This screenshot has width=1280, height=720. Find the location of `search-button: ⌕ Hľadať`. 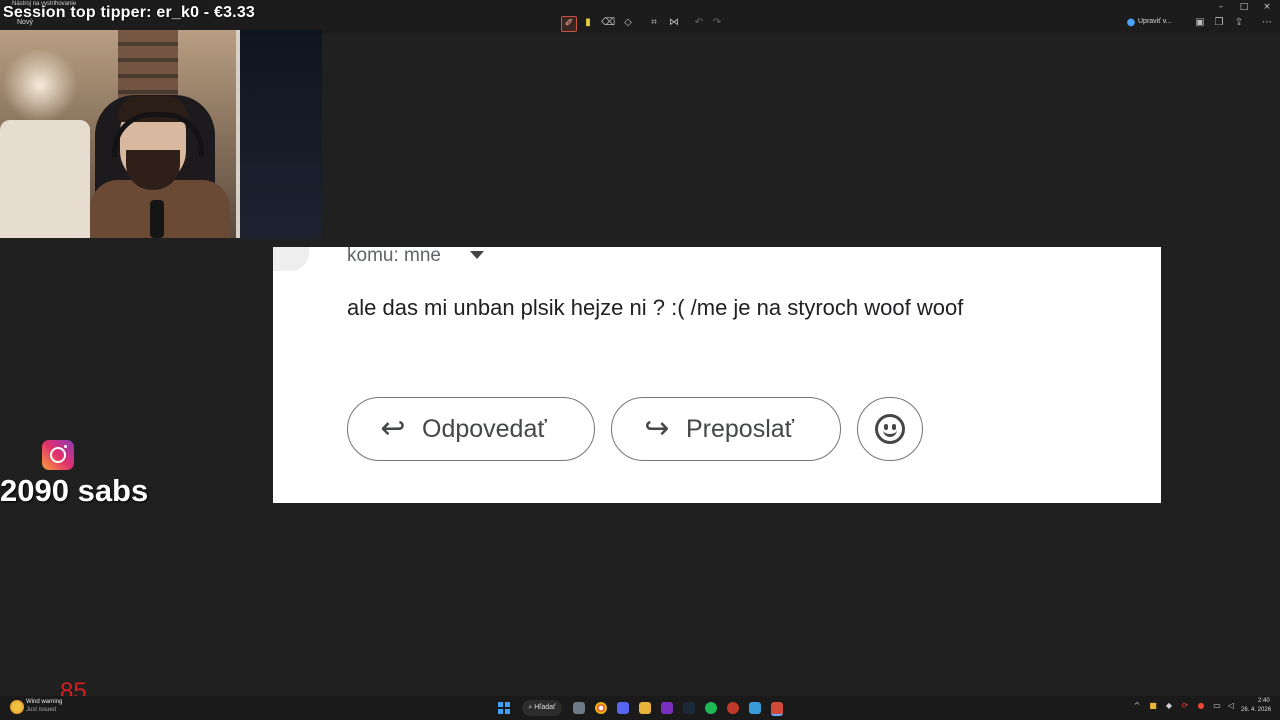

search-button: ⌕ Hľadať is located at coordinates (542, 708).